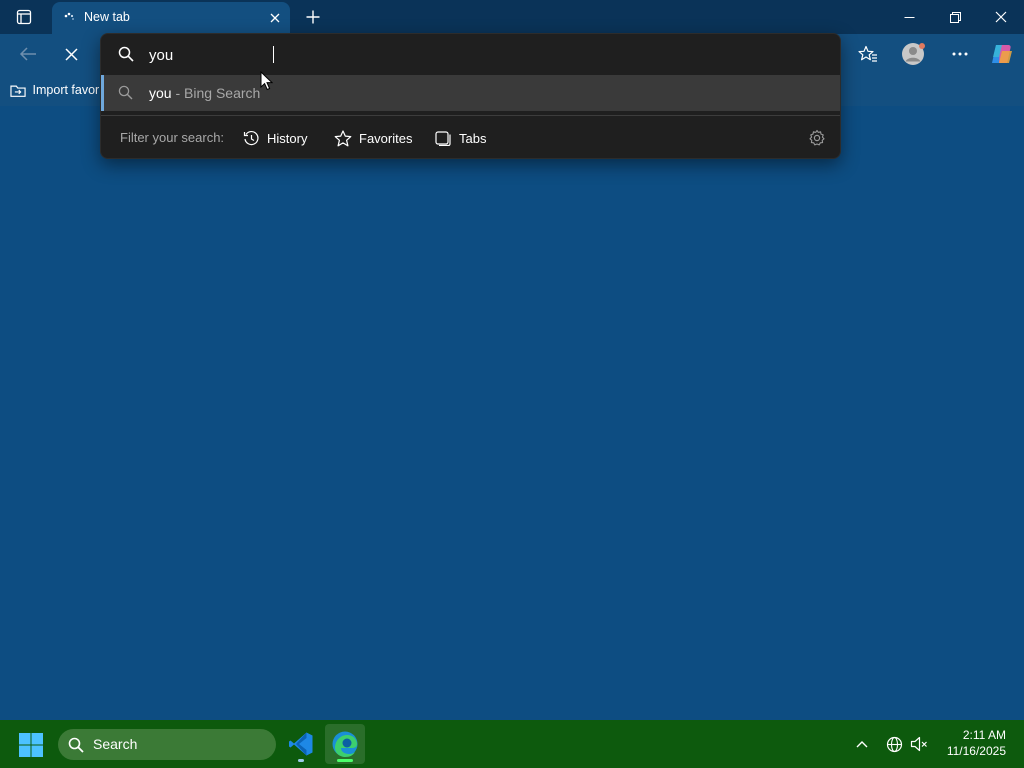  I want to click on taskbar-search-box: Search, so click(167, 744).